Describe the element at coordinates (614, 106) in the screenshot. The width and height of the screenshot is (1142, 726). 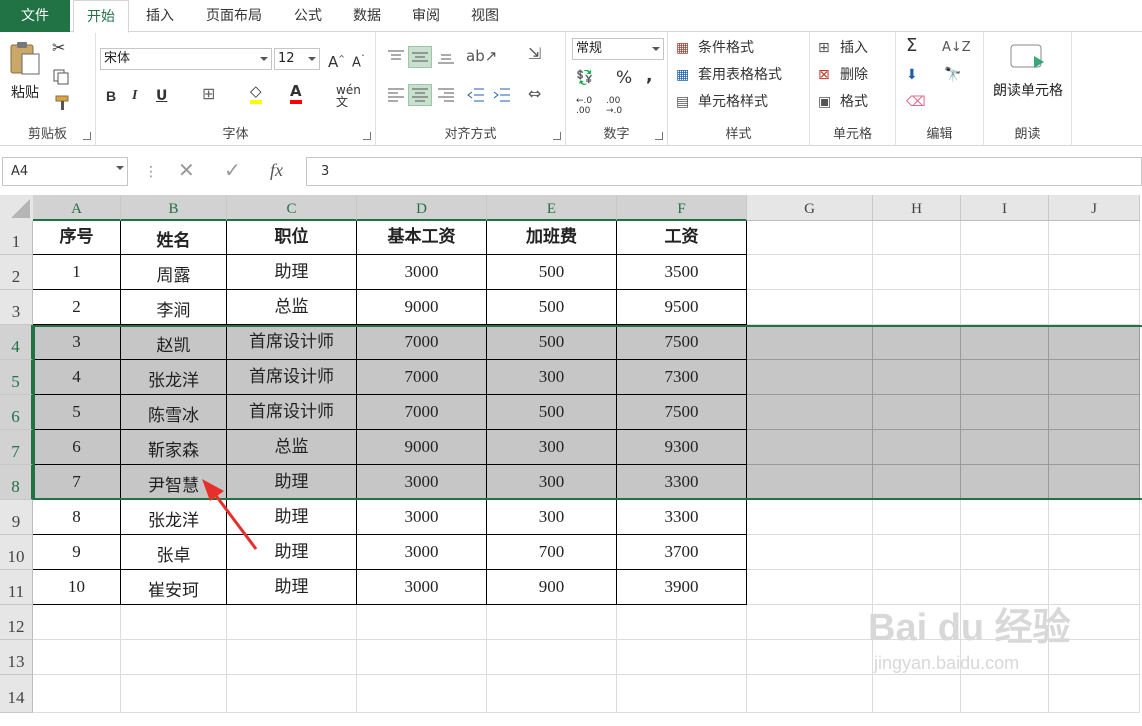
I see `decrease-decimal-icon: .00 →.0` at that location.